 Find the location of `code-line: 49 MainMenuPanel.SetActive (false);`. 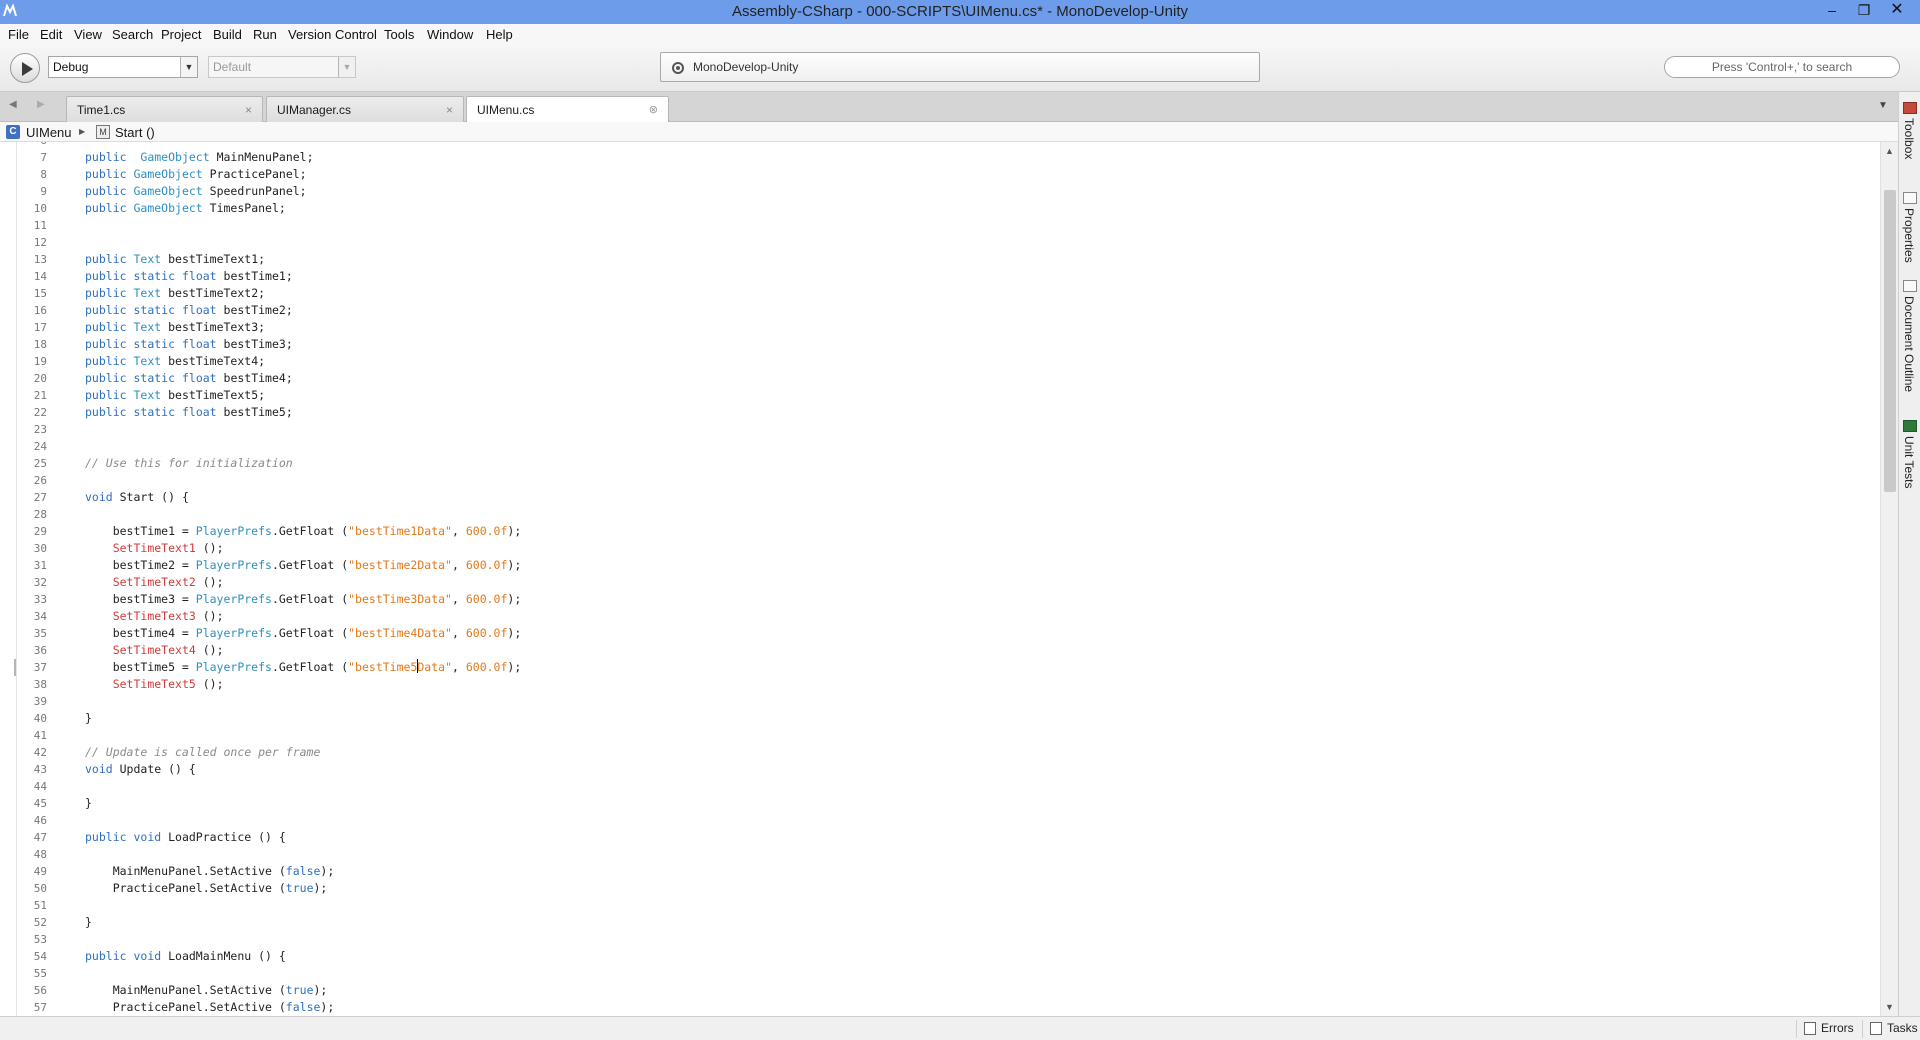

code-line: 49 MainMenuPanel.SetActive (false); is located at coordinates (940, 871).